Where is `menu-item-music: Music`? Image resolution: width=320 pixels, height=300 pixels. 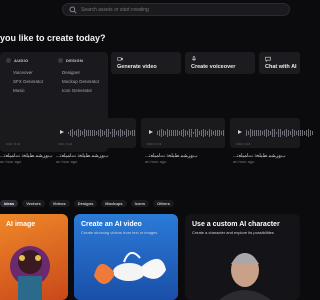 menu-item-music: Music is located at coordinates (19, 90).